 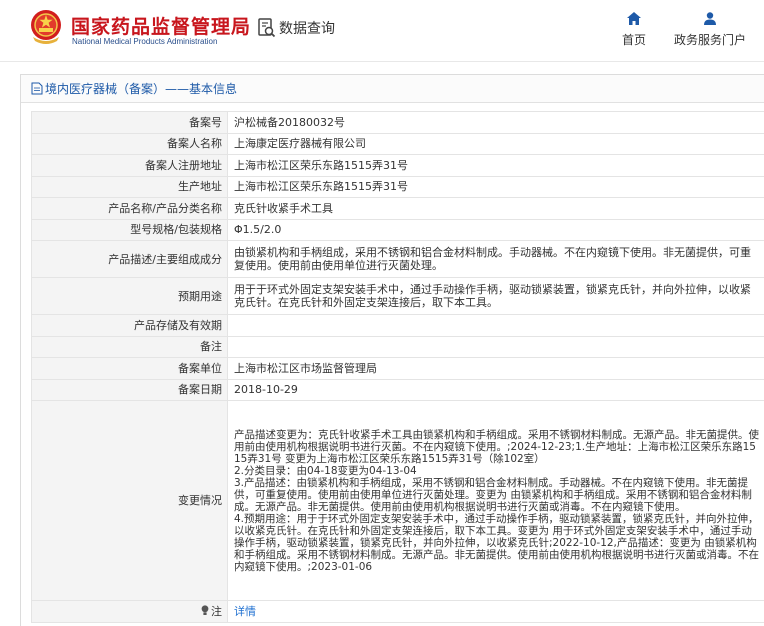 What do you see at coordinates (245, 611) in the screenshot?
I see `details-link: 详情` at bounding box center [245, 611].